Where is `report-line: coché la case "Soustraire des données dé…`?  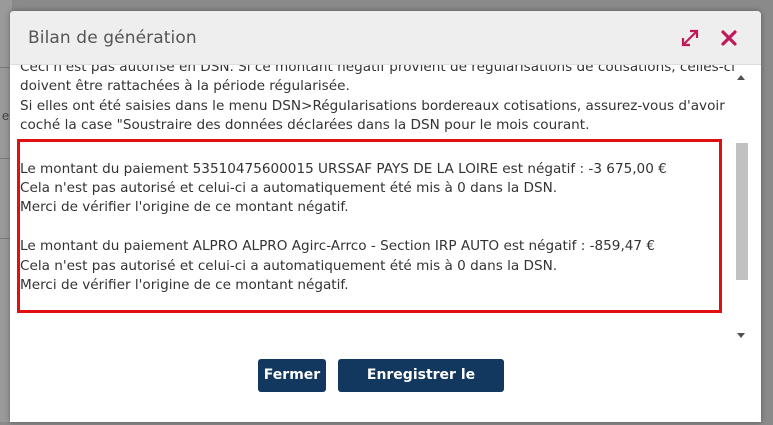 report-line: coché la case "Soustraire des données dé… is located at coordinates (305, 125).